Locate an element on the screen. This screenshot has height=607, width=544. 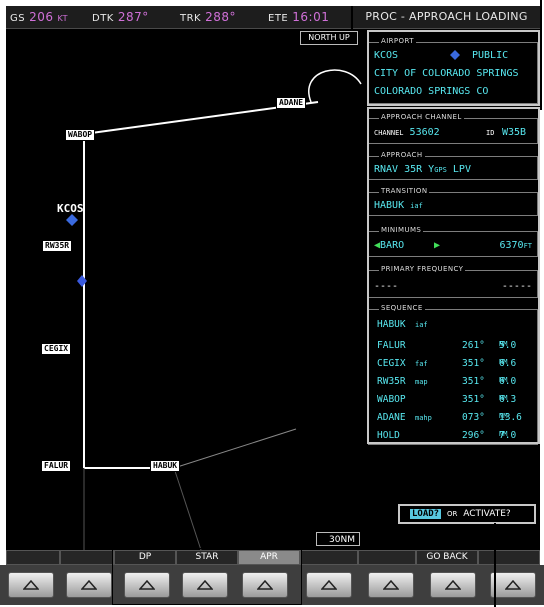
gs-value: 206 is located at coordinates (41, 17).